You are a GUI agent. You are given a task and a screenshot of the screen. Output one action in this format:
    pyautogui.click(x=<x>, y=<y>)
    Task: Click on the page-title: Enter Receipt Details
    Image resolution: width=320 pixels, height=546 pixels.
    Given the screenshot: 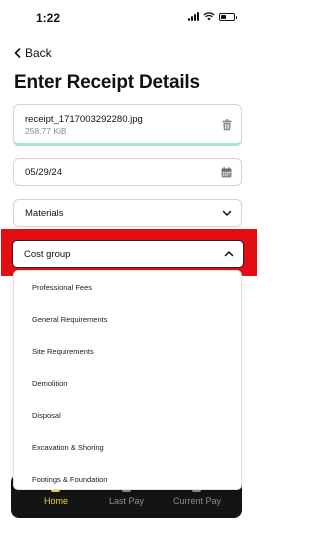 What is the action you would take?
    pyautogui.click(x=107, y=82)
    